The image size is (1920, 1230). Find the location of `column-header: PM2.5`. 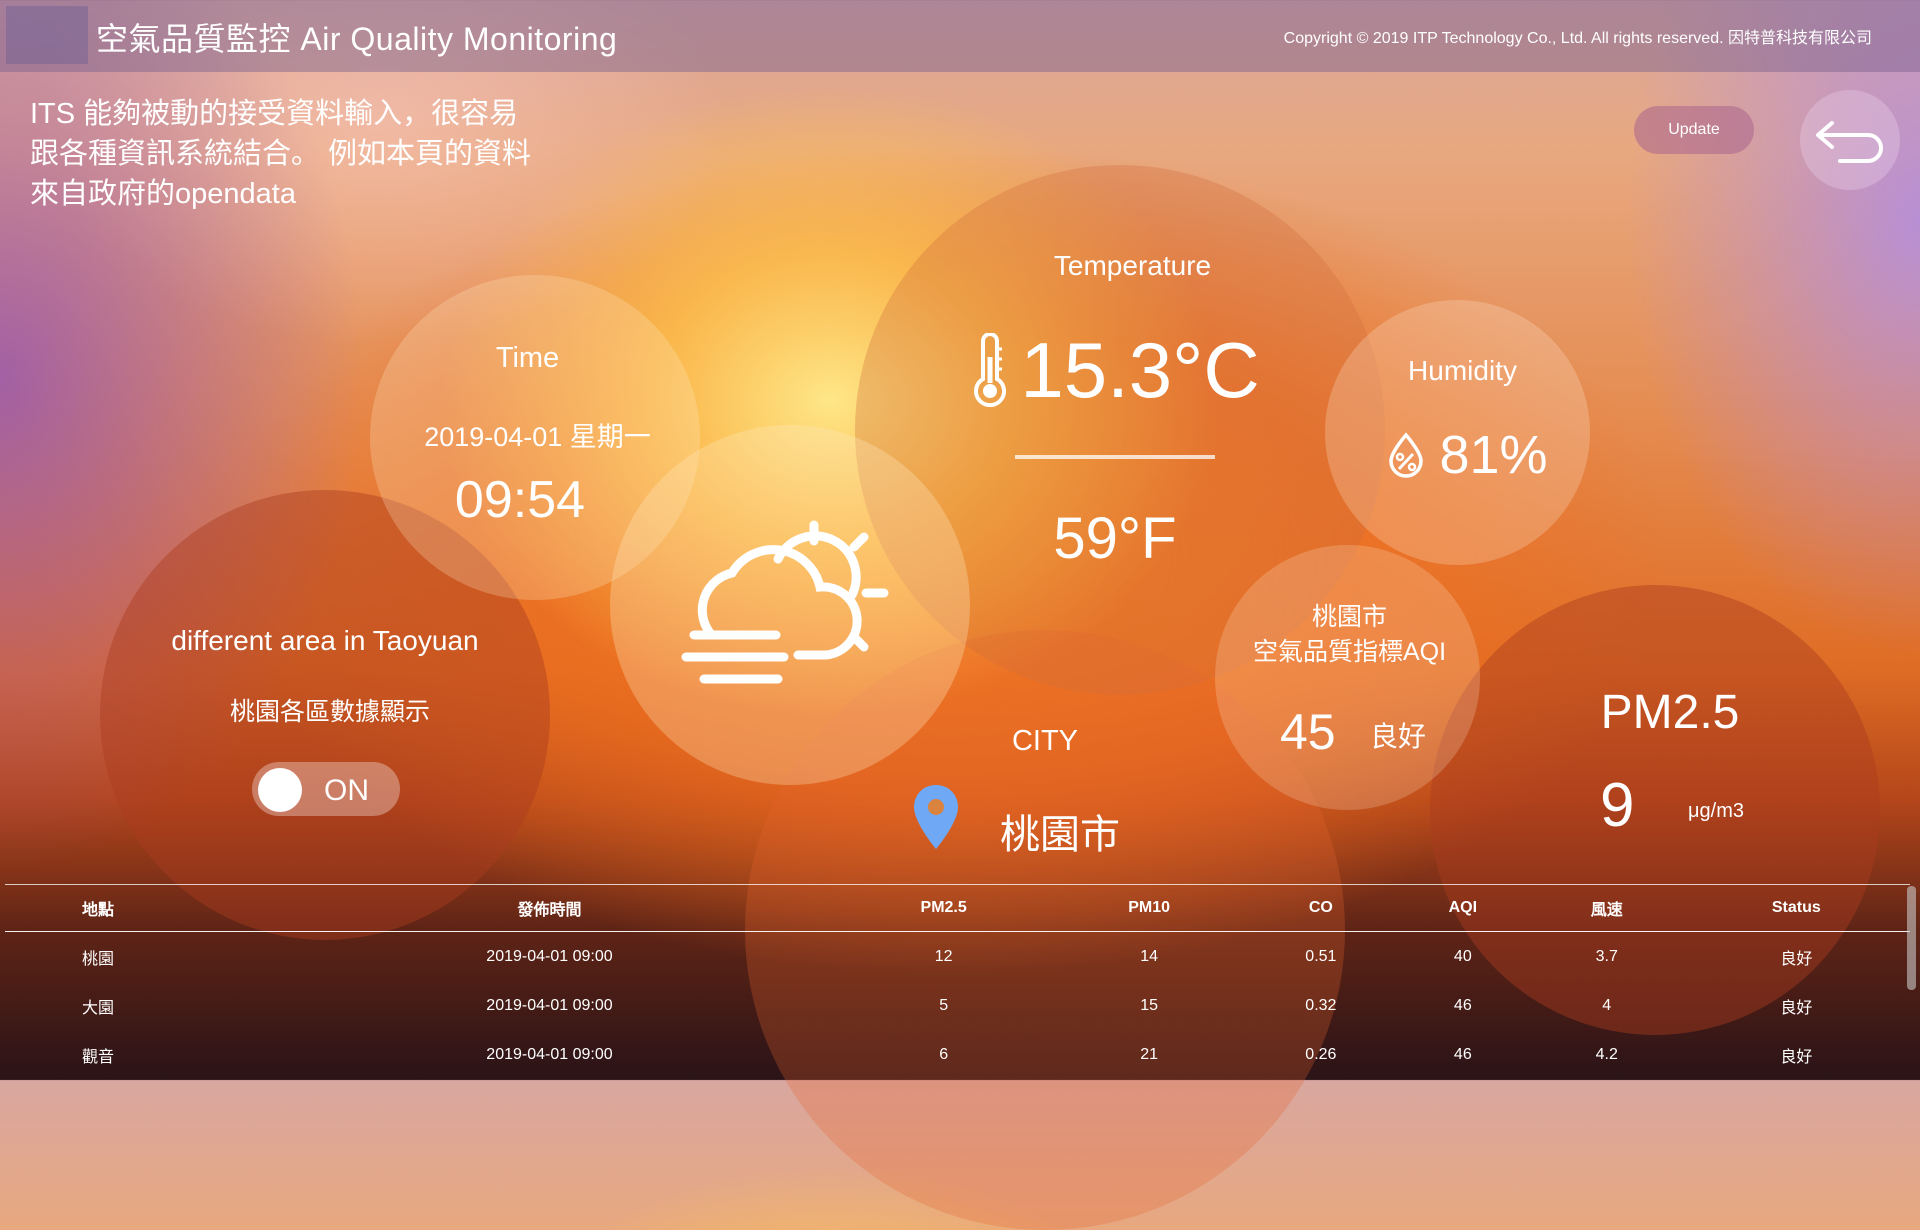

column-header: PM2.5 is located at coordinates (943, 907).